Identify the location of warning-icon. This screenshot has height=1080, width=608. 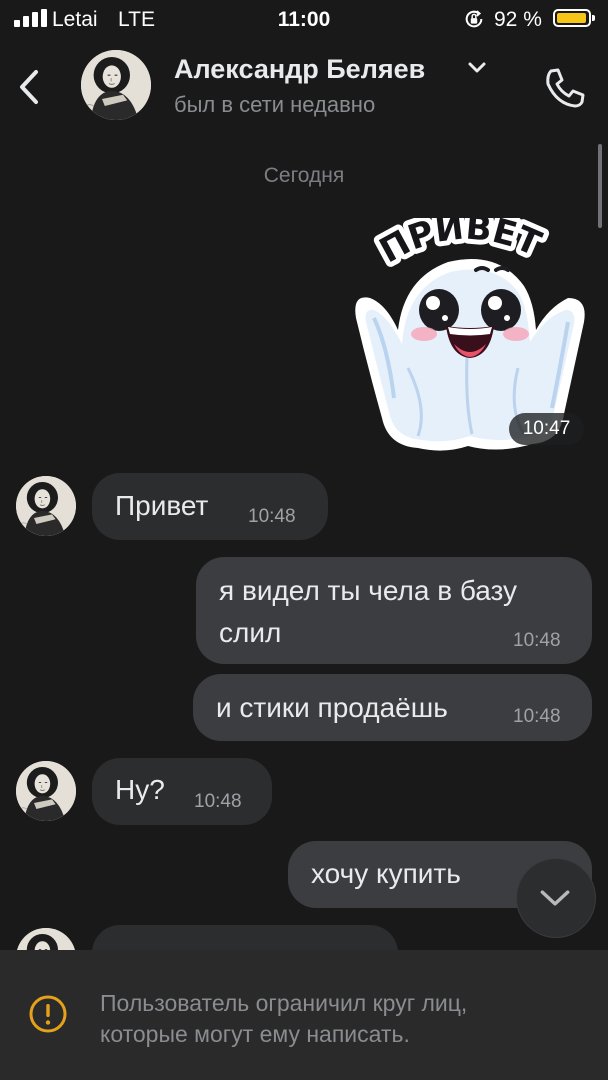
(48, 1014).